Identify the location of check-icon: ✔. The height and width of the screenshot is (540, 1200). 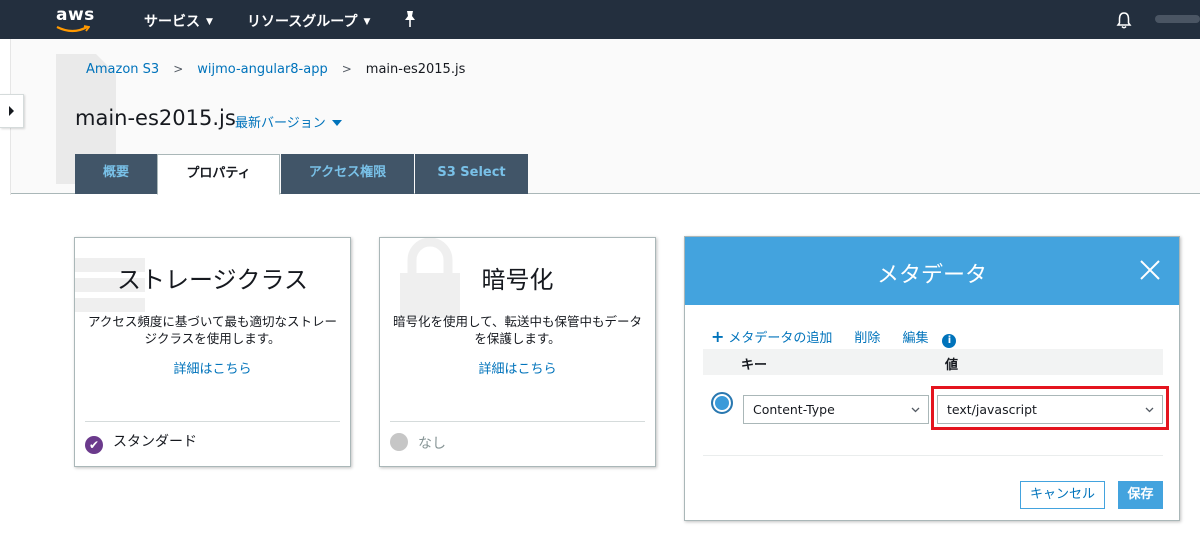
(94, 445).